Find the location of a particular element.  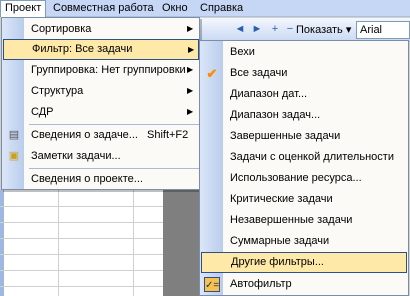

submenu-item-completed-tasks: Завершенные задачи is located at coordinates (304, 136).